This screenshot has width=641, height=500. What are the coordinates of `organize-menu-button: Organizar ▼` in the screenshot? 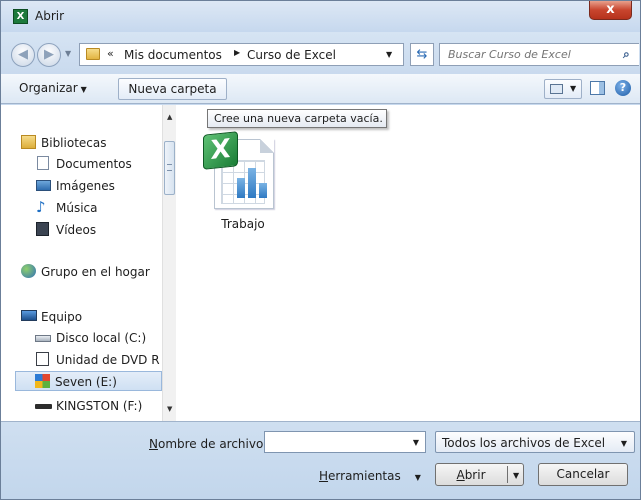 It's located at (53, 88).